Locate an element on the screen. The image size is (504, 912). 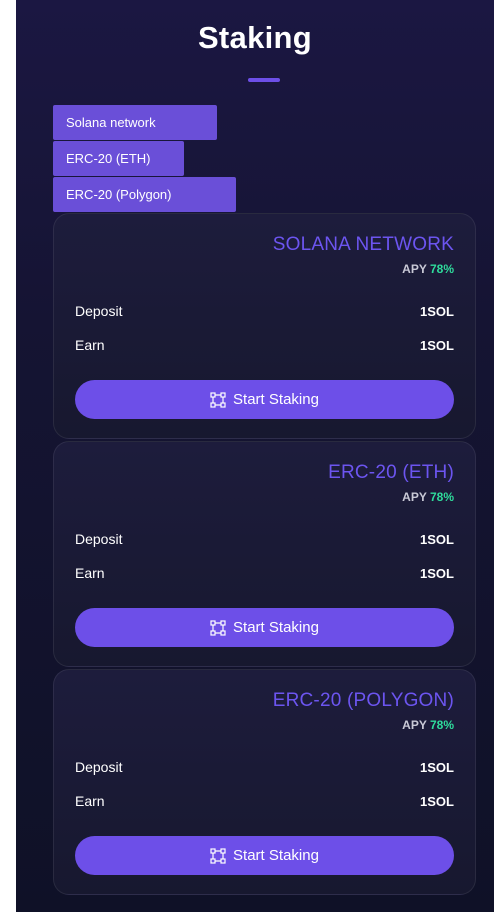
card-network-title: ERC-20 (POLYGON) is located at coordinates (363, 700).